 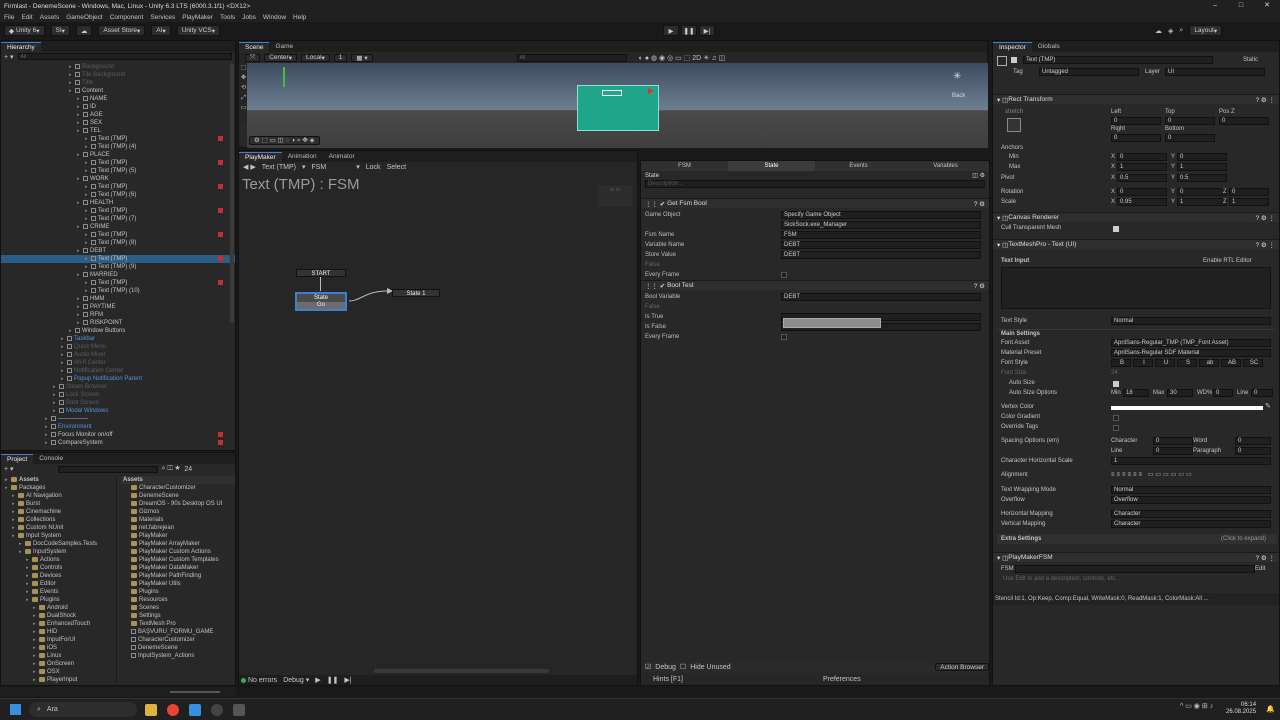 What do you see at coordinates (107, 469) in the screenshot?
I see `project-search-input` at bounding box center [107, 469].